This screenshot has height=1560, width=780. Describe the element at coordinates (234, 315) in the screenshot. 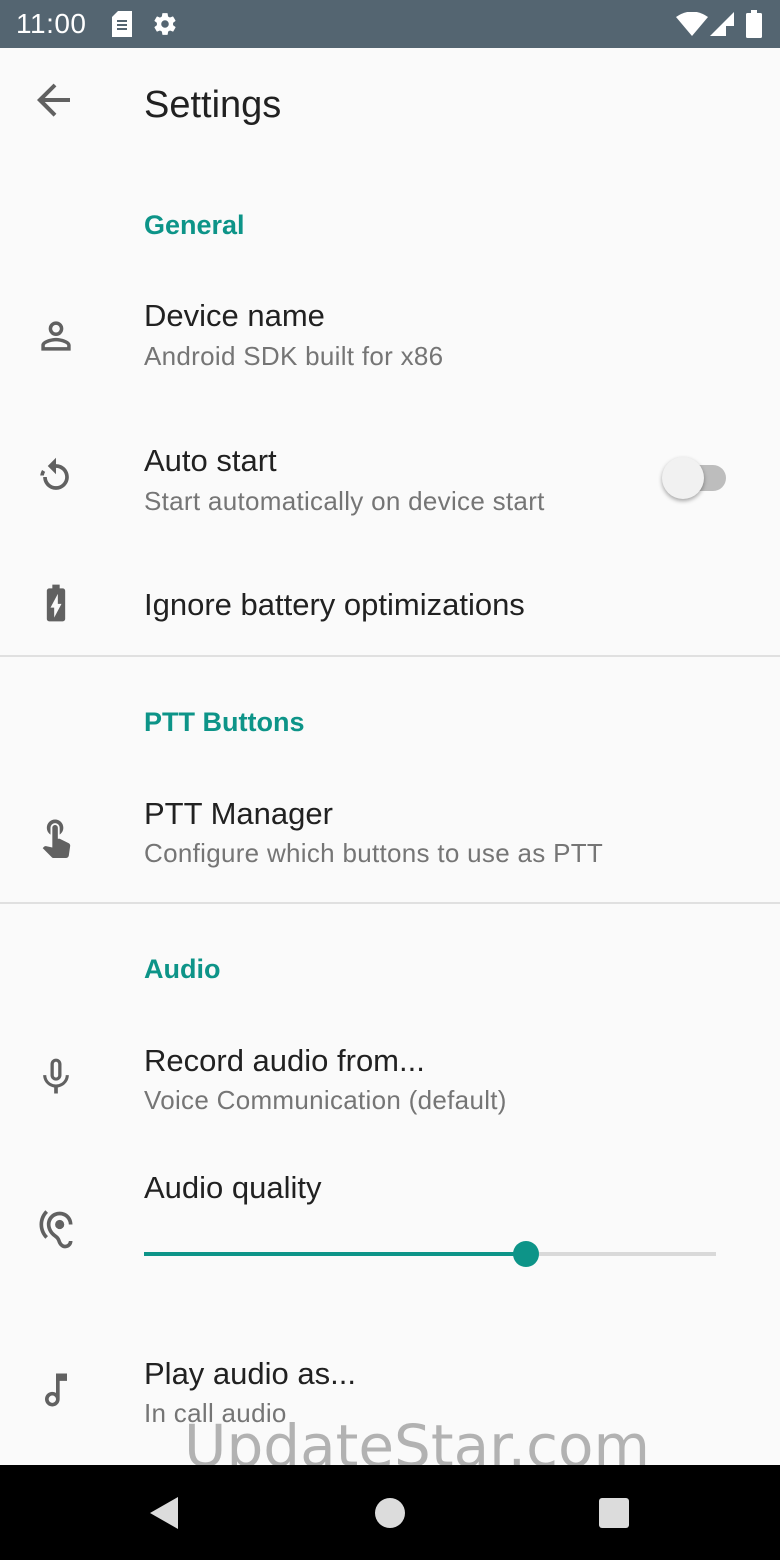

I see `pref-device-name-title: Device name` at that location.